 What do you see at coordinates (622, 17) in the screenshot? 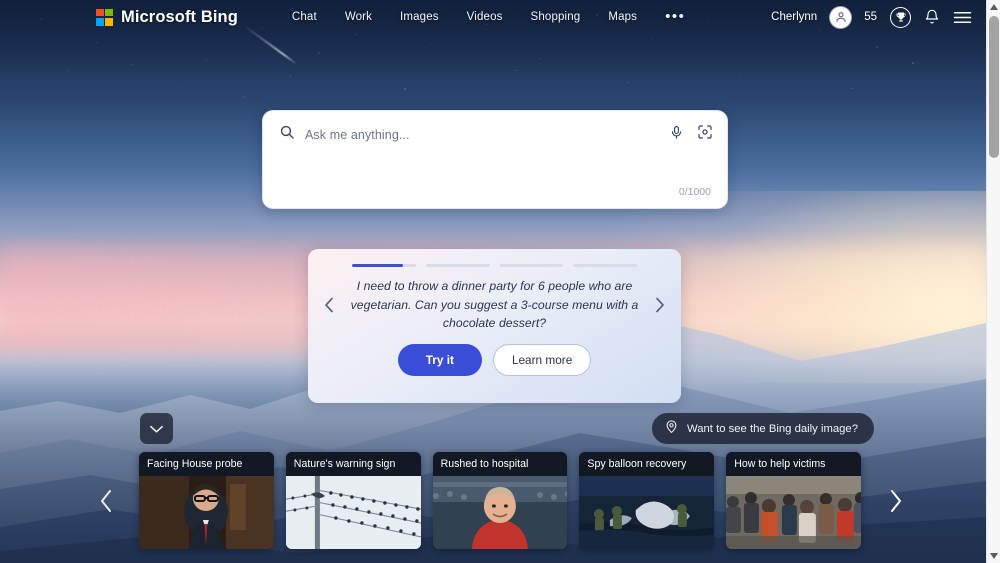
I see `nav-maps: Maps` at bounding box center [622, 17].